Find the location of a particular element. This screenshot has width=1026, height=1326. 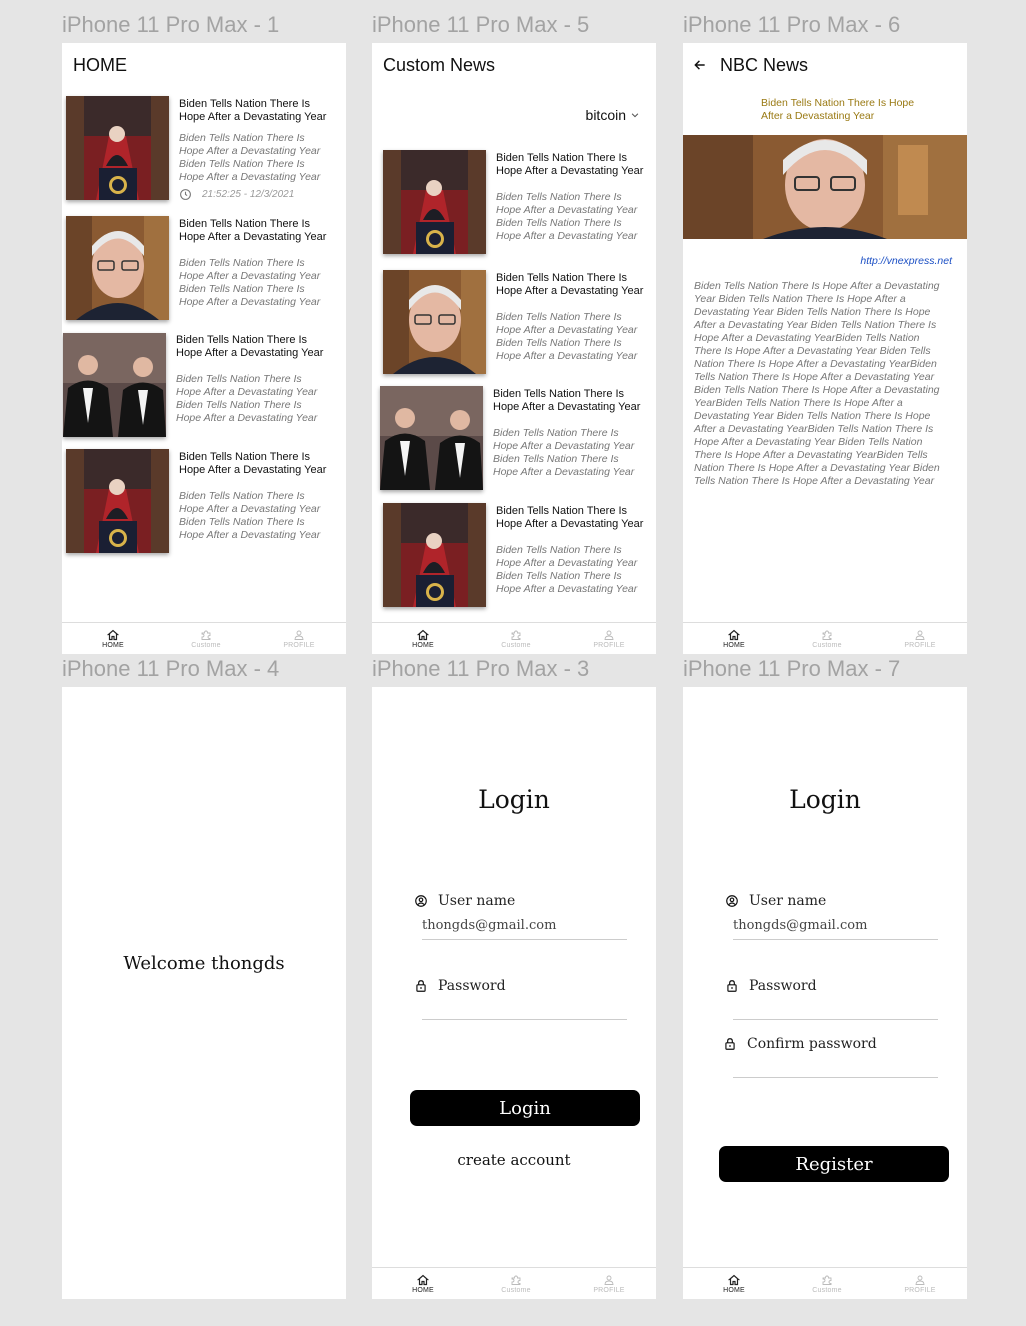

username-label-text: User name is located at coordinates (788, 901).